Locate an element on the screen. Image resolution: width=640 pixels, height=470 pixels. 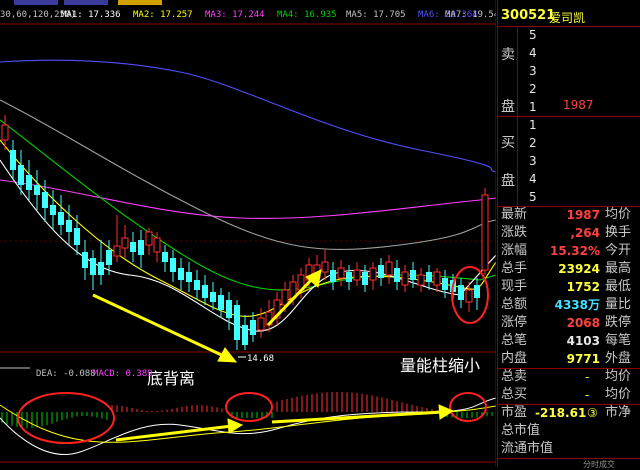
stat-label: 现手 is located at coordinates (514, 286).